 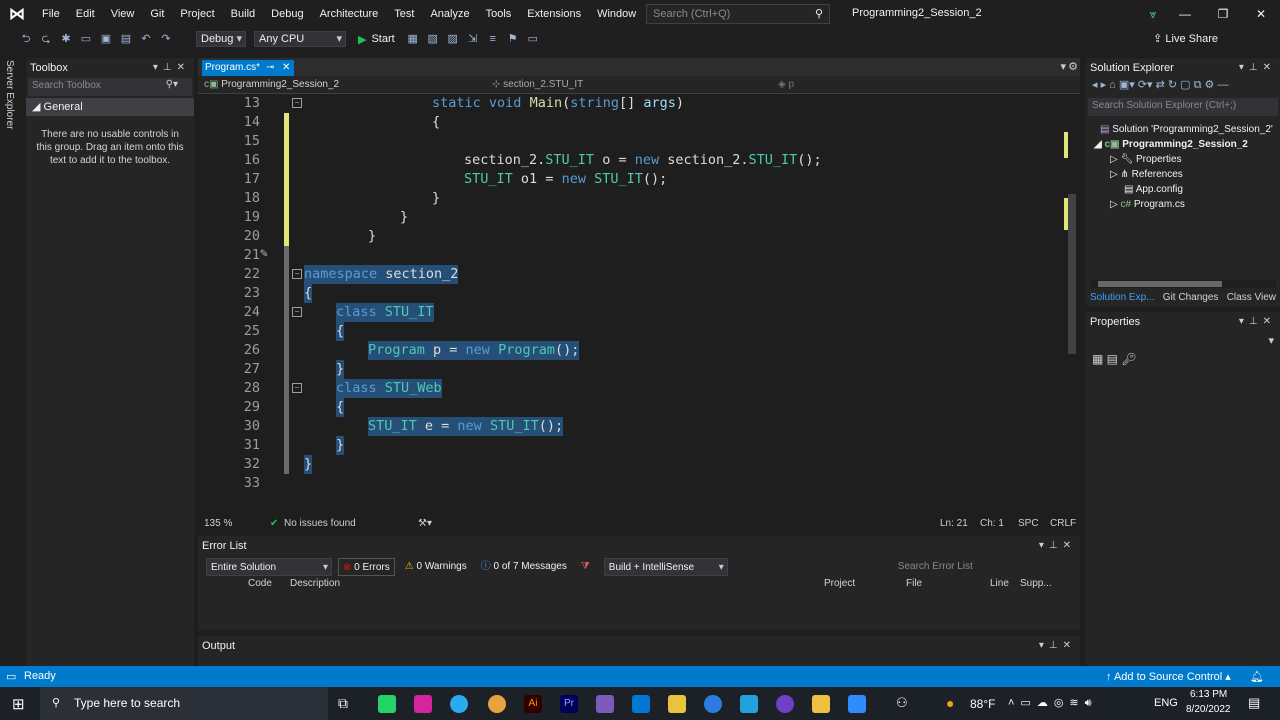 I want to click on notification-center-icon: ▤, so click(x=1254, y=703).